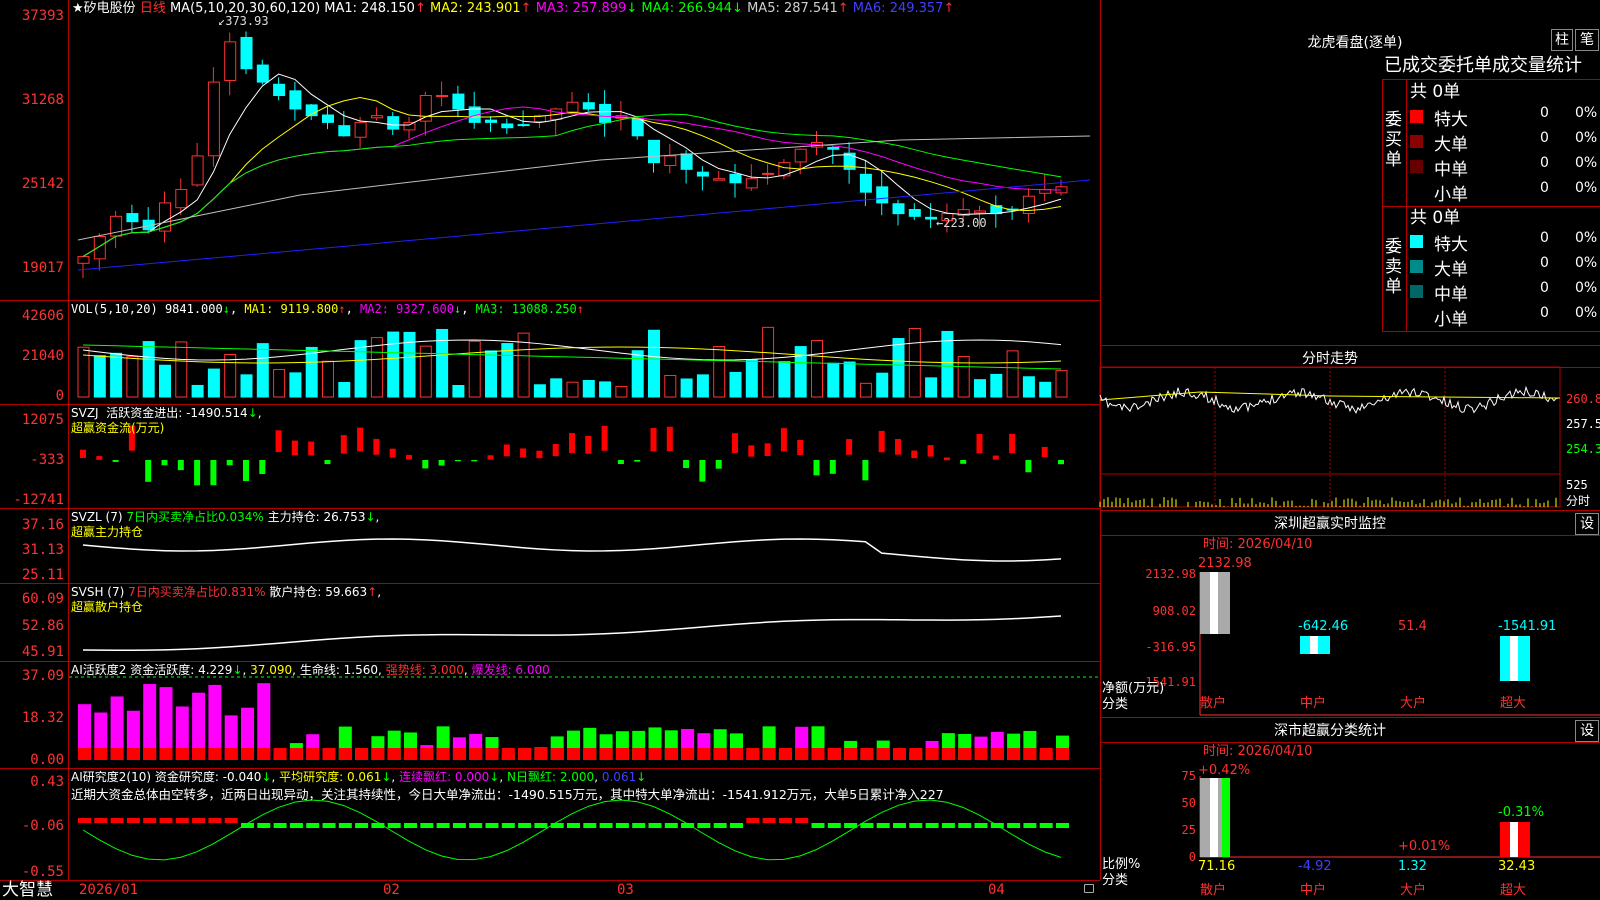  What do you see at coordinates (1258, 544) in the screenshot?
I see `monitor-time: 时间: 2026/04/10` at bounding box center [1258, 544].